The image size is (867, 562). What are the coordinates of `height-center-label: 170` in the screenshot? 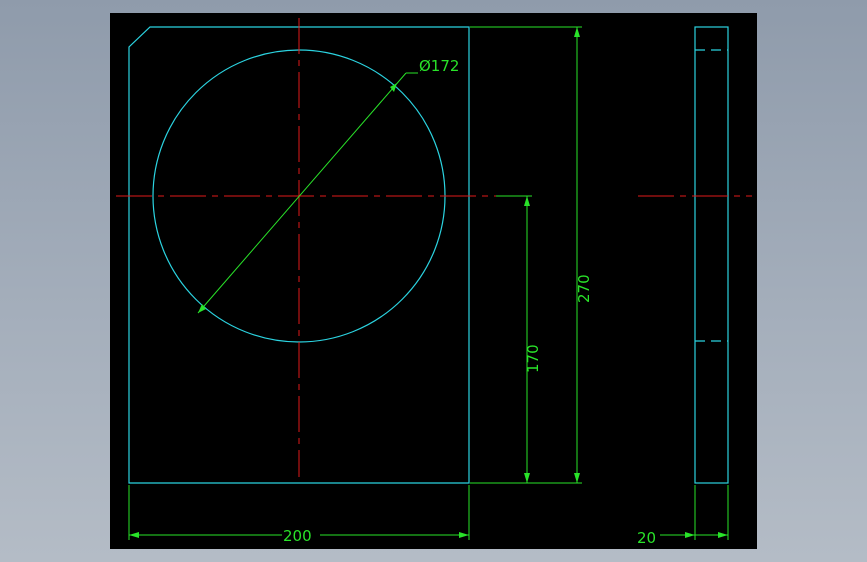 It's located at (533, 358).